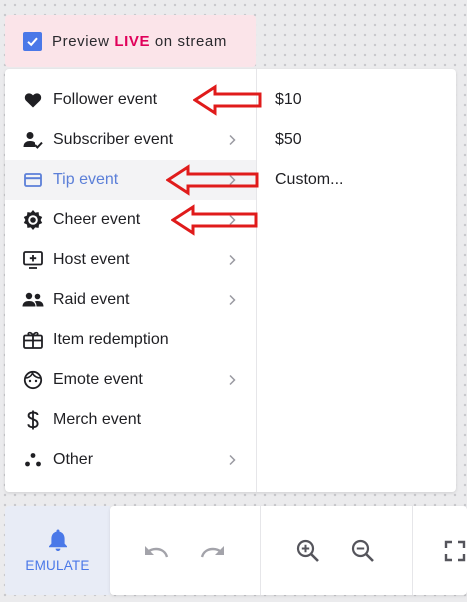 The image size is (467, 602). I want to click on preview-label-prefix: Preview, so click(83, 41).